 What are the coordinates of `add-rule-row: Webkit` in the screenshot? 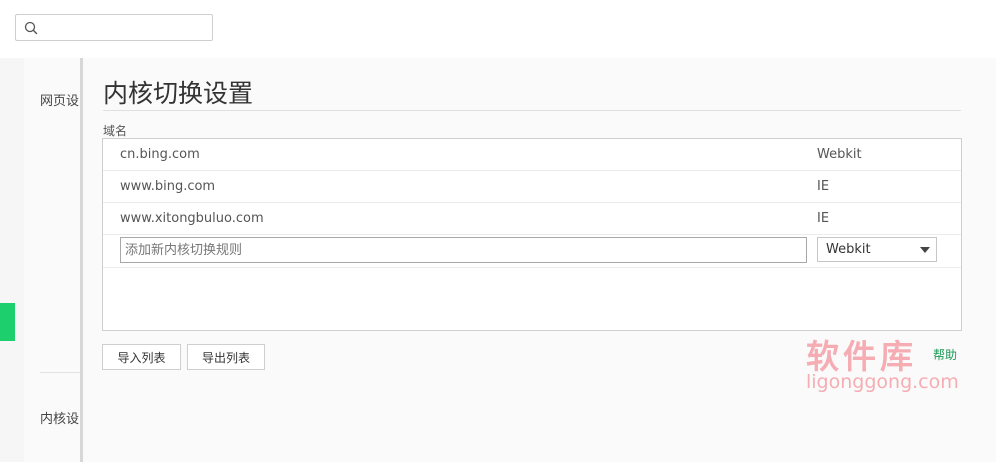 It's located at (532, 251).